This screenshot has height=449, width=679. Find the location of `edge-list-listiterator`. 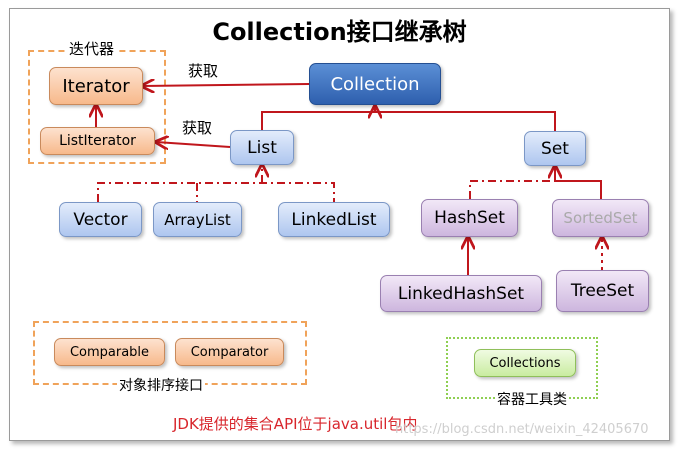

edge-list-listiterator is located at coordinates (193, 144).